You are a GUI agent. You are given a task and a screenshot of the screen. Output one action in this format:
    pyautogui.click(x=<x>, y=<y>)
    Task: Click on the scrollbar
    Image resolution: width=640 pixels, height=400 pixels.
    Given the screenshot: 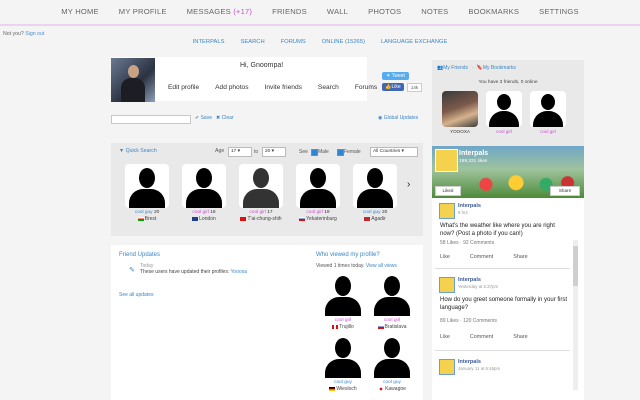 What is the action you would take?
    pyautogui.click(x=575, y=315)
    